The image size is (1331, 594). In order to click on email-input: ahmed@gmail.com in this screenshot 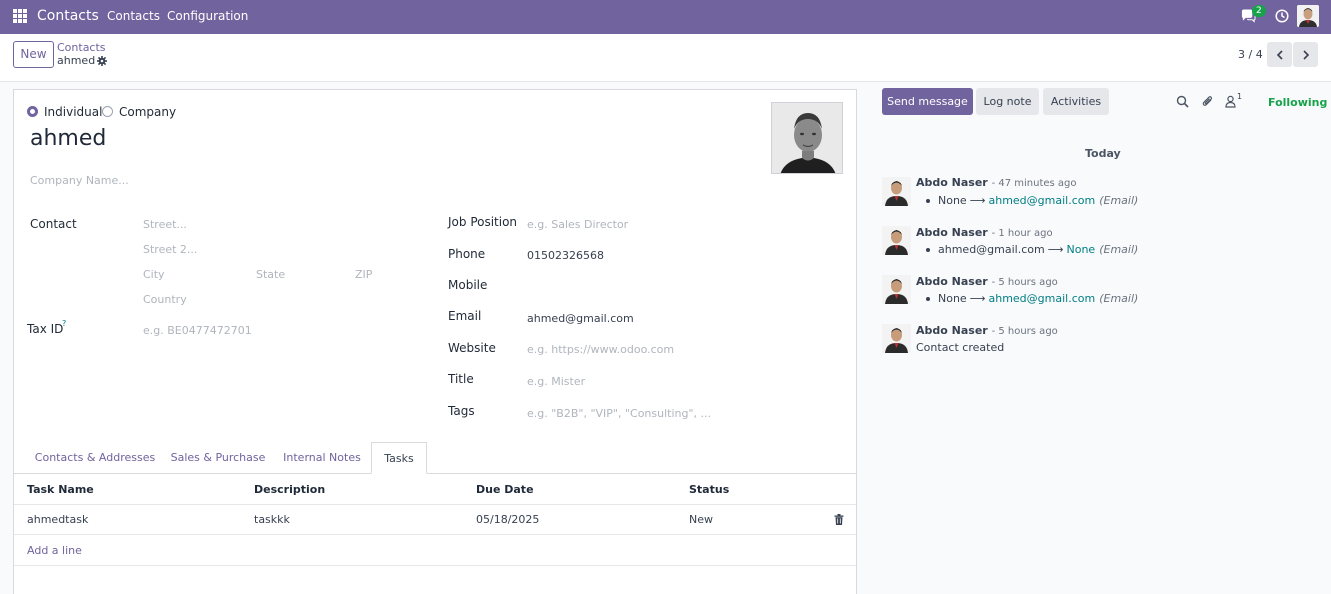, I will do `click(580, 318)`.